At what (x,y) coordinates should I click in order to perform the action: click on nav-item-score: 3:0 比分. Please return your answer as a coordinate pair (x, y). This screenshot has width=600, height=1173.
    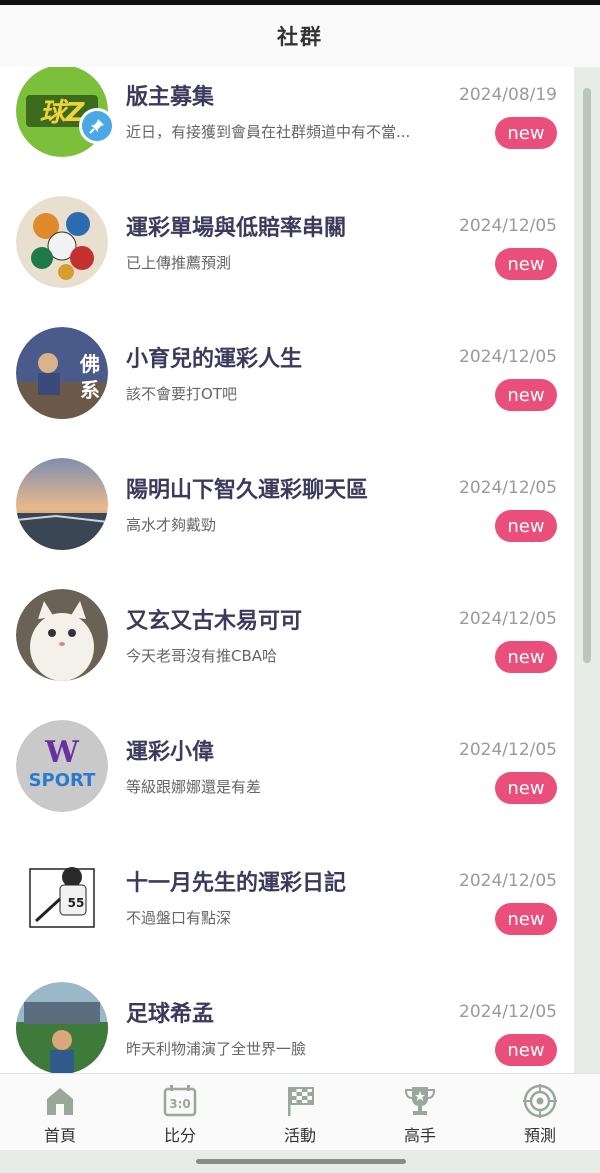
    Looking at the image, I should click on (180, 1112).